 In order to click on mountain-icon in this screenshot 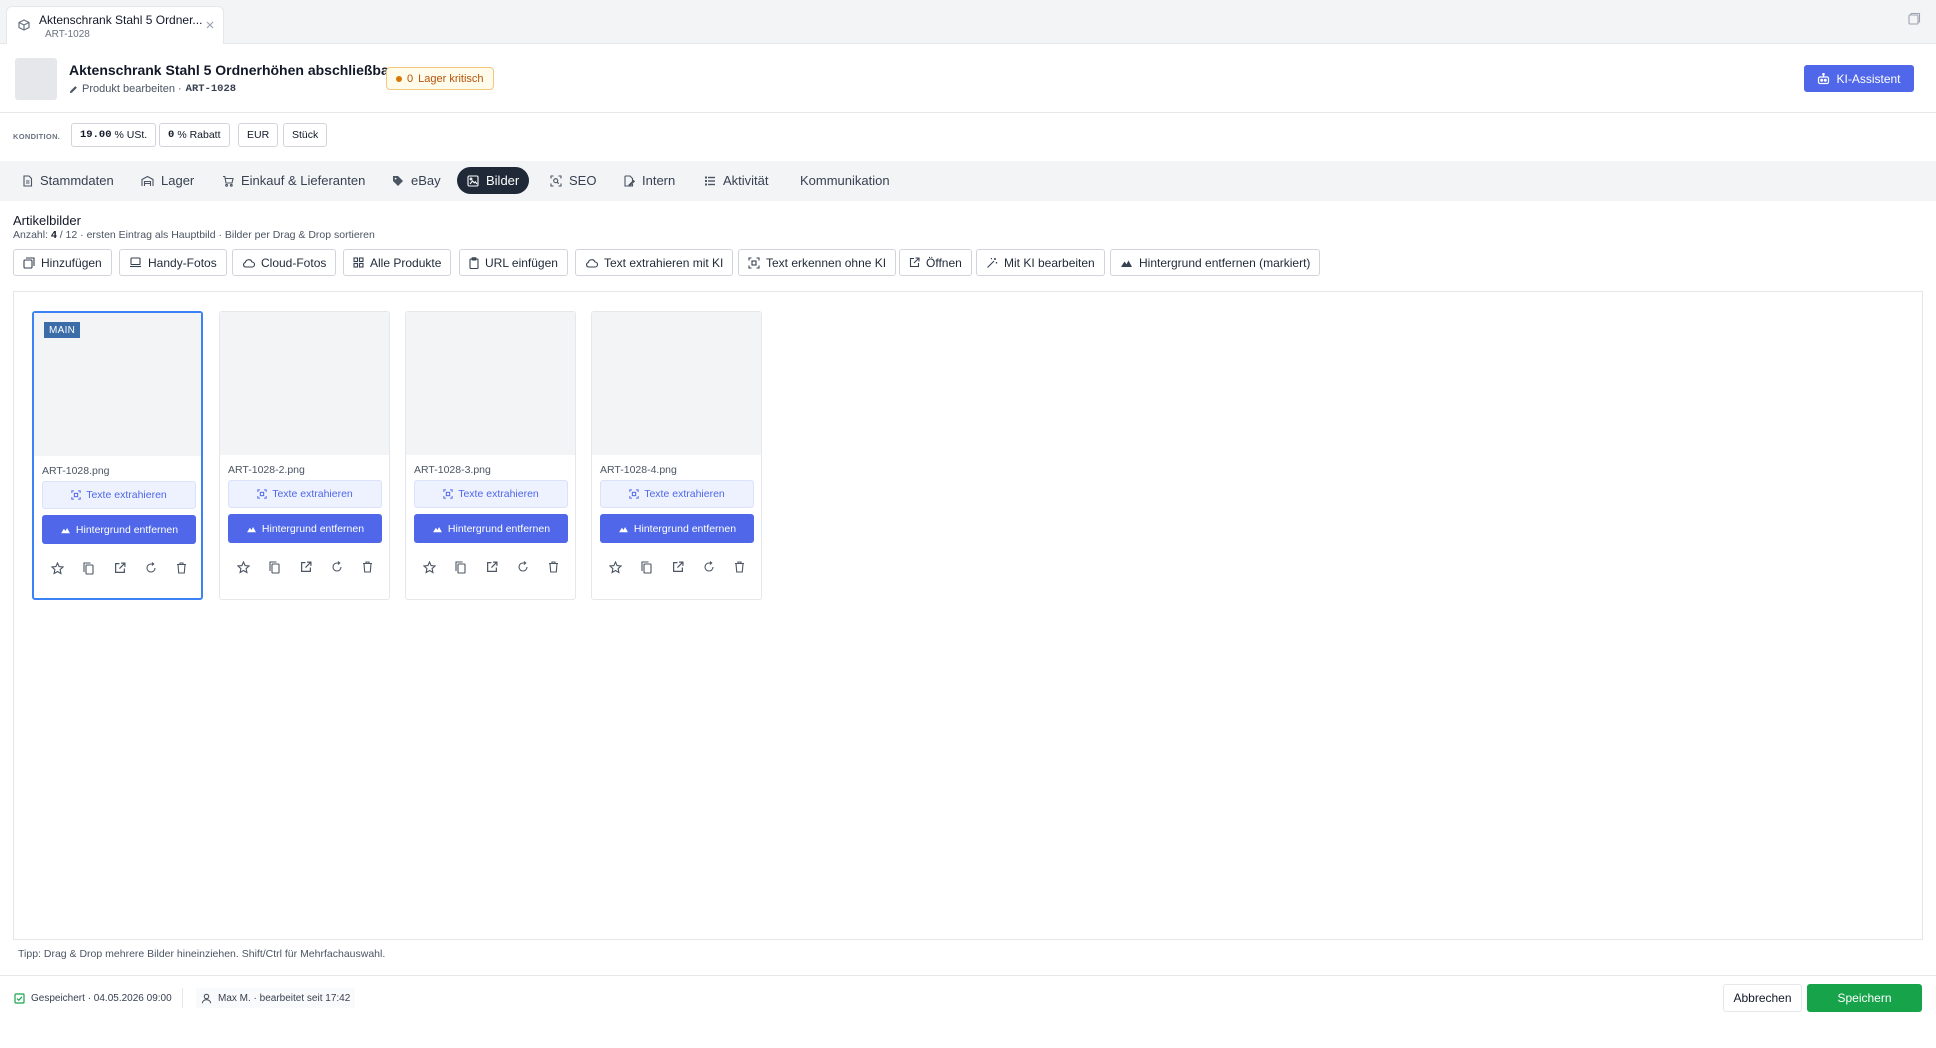, I will do `click(623, 529)`.